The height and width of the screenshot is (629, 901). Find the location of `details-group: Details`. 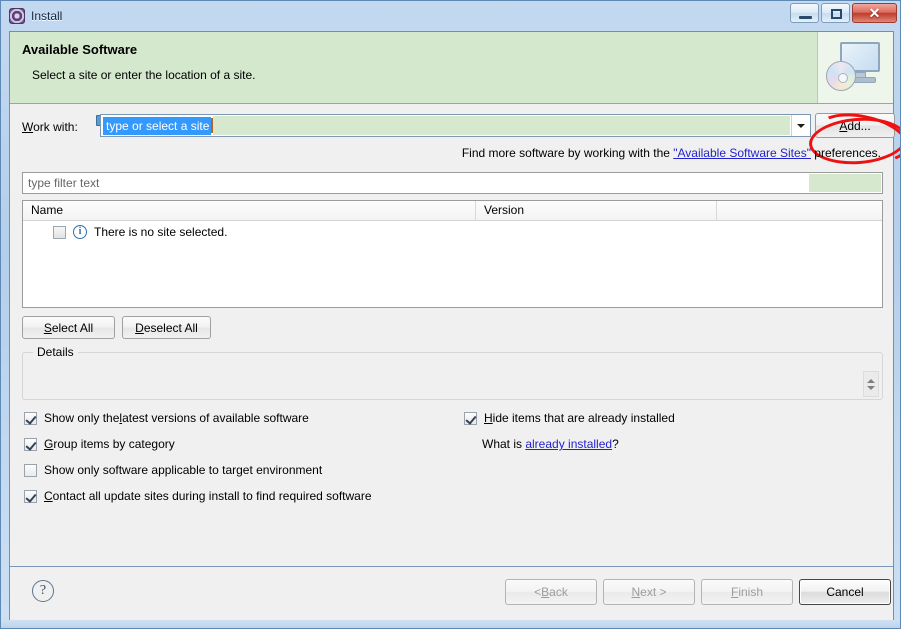

details-group: Details is located at coordinates (452, 372).